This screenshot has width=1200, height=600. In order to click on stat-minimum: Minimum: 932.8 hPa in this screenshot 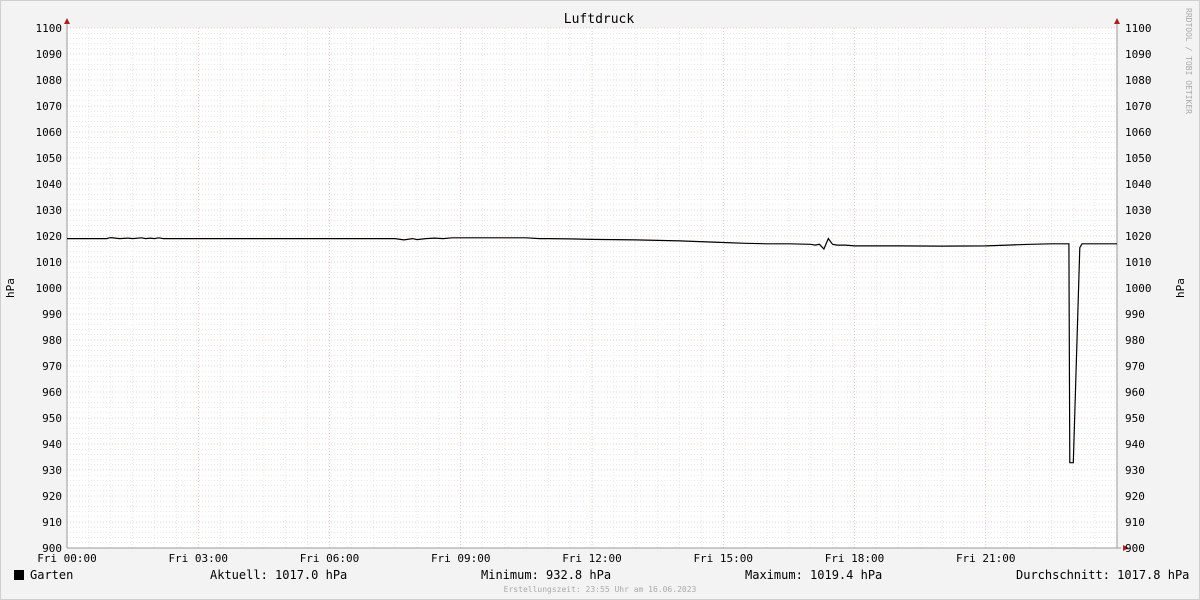, I will do `click(546, 575)`.